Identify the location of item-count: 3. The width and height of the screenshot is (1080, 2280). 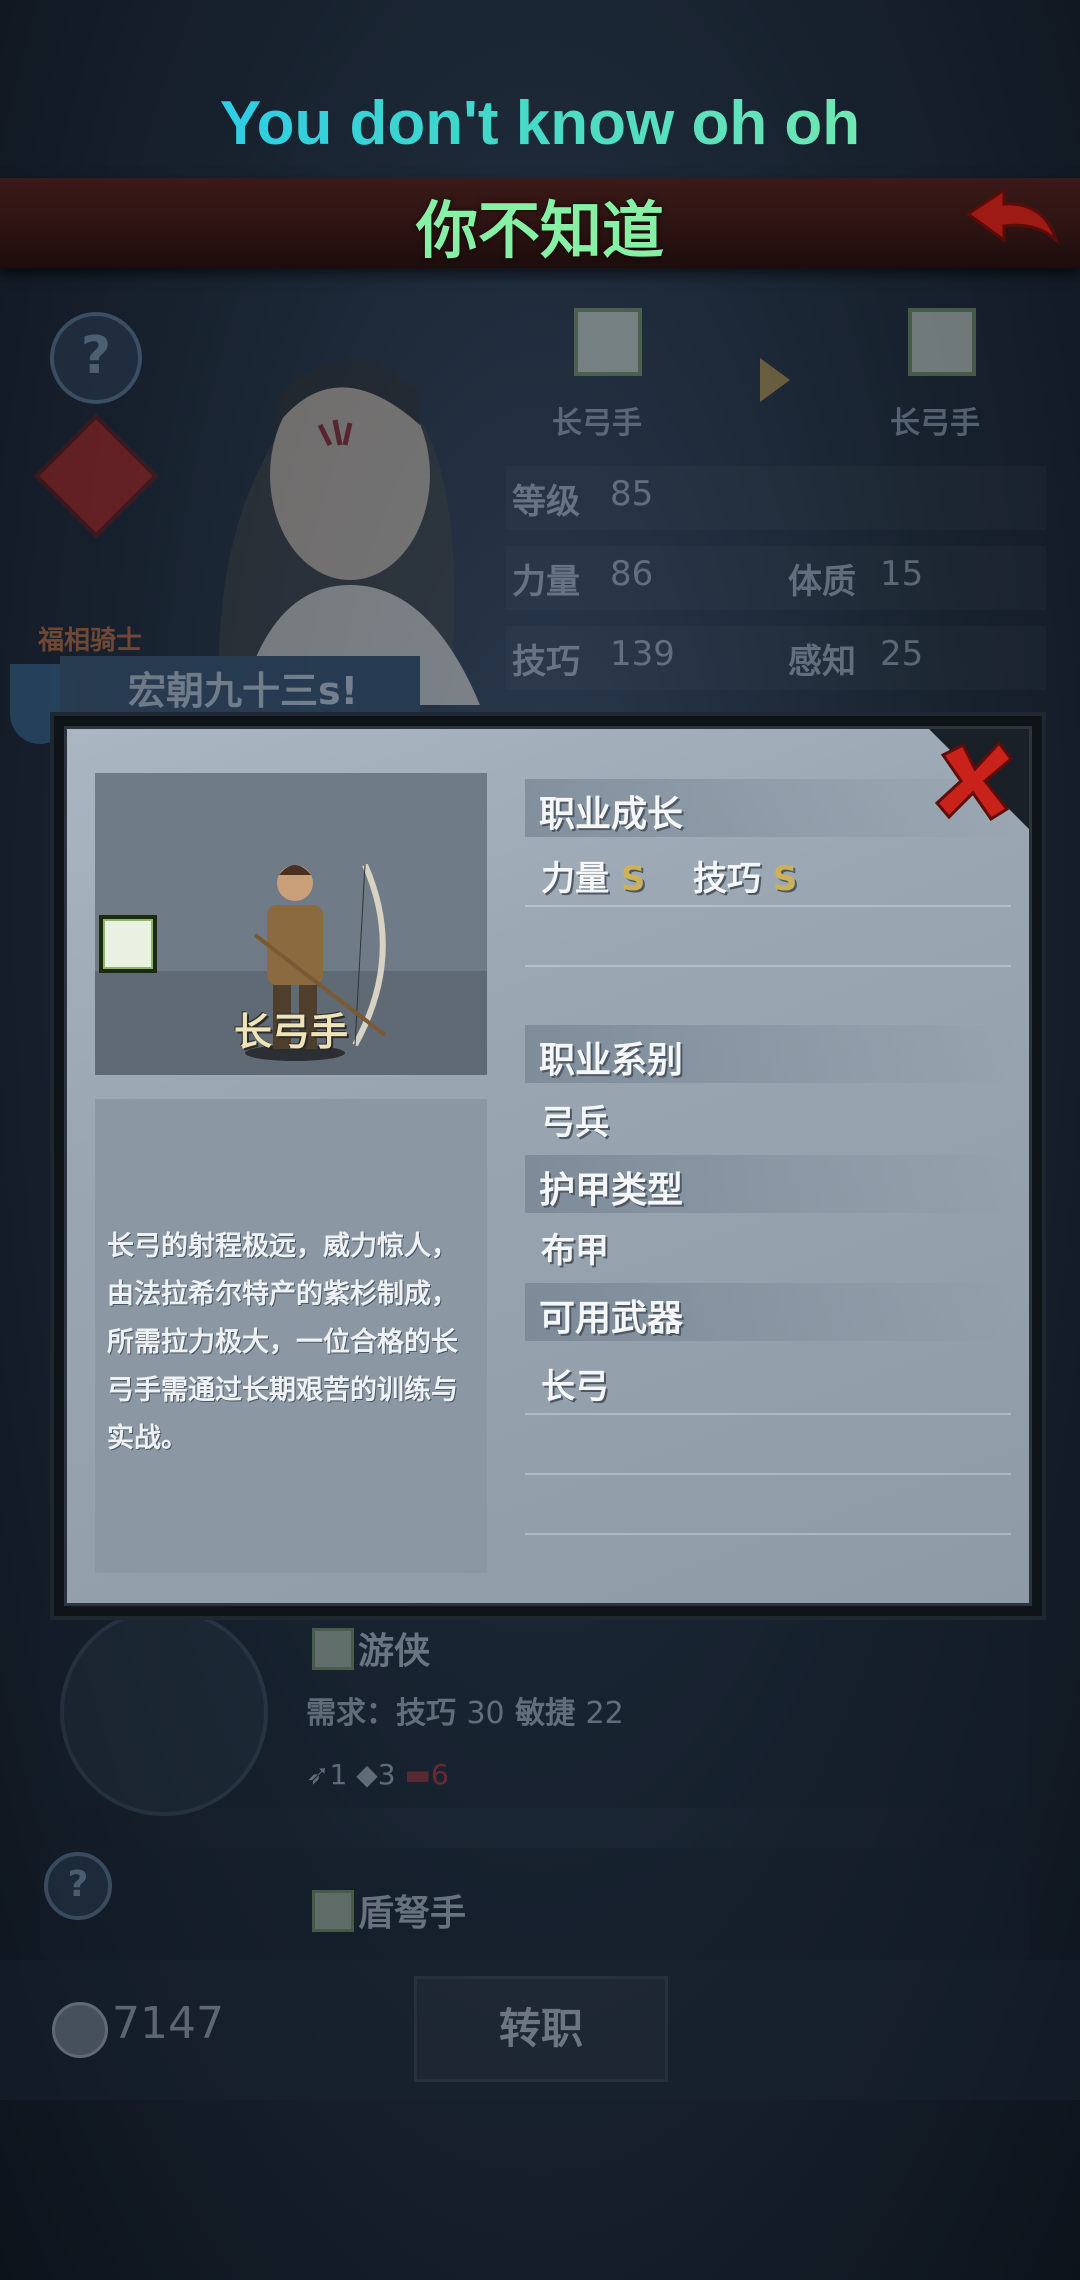
(386, 1774).